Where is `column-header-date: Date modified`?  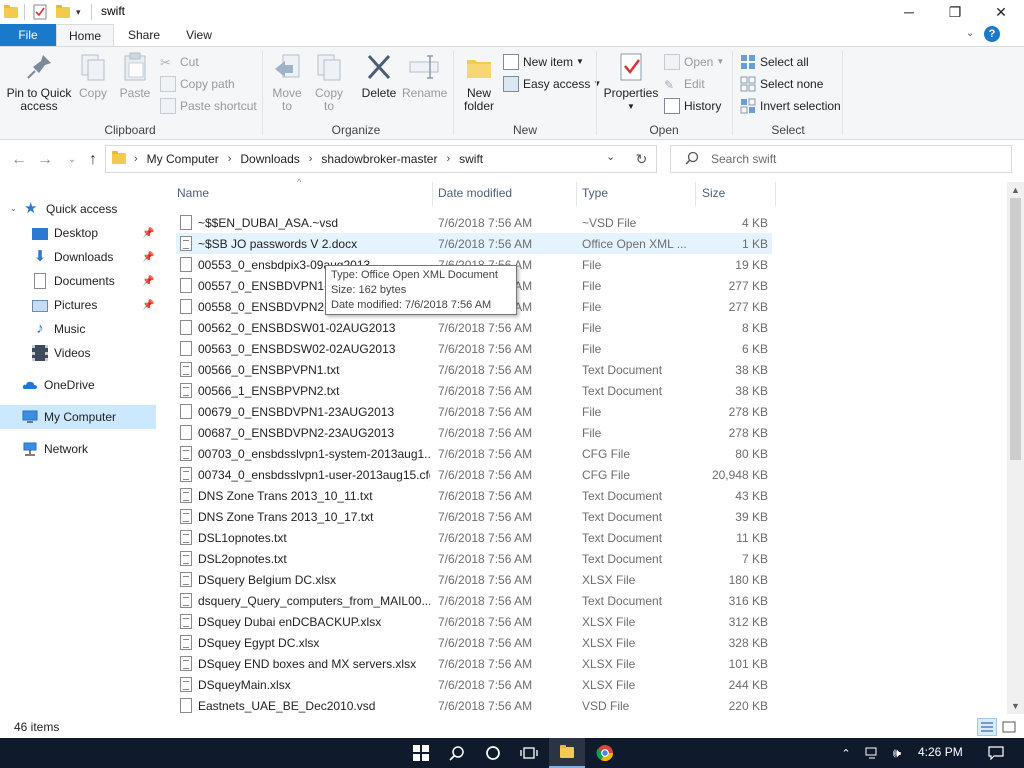 column-header-date: Date modified is located at coordinates (475, 195).